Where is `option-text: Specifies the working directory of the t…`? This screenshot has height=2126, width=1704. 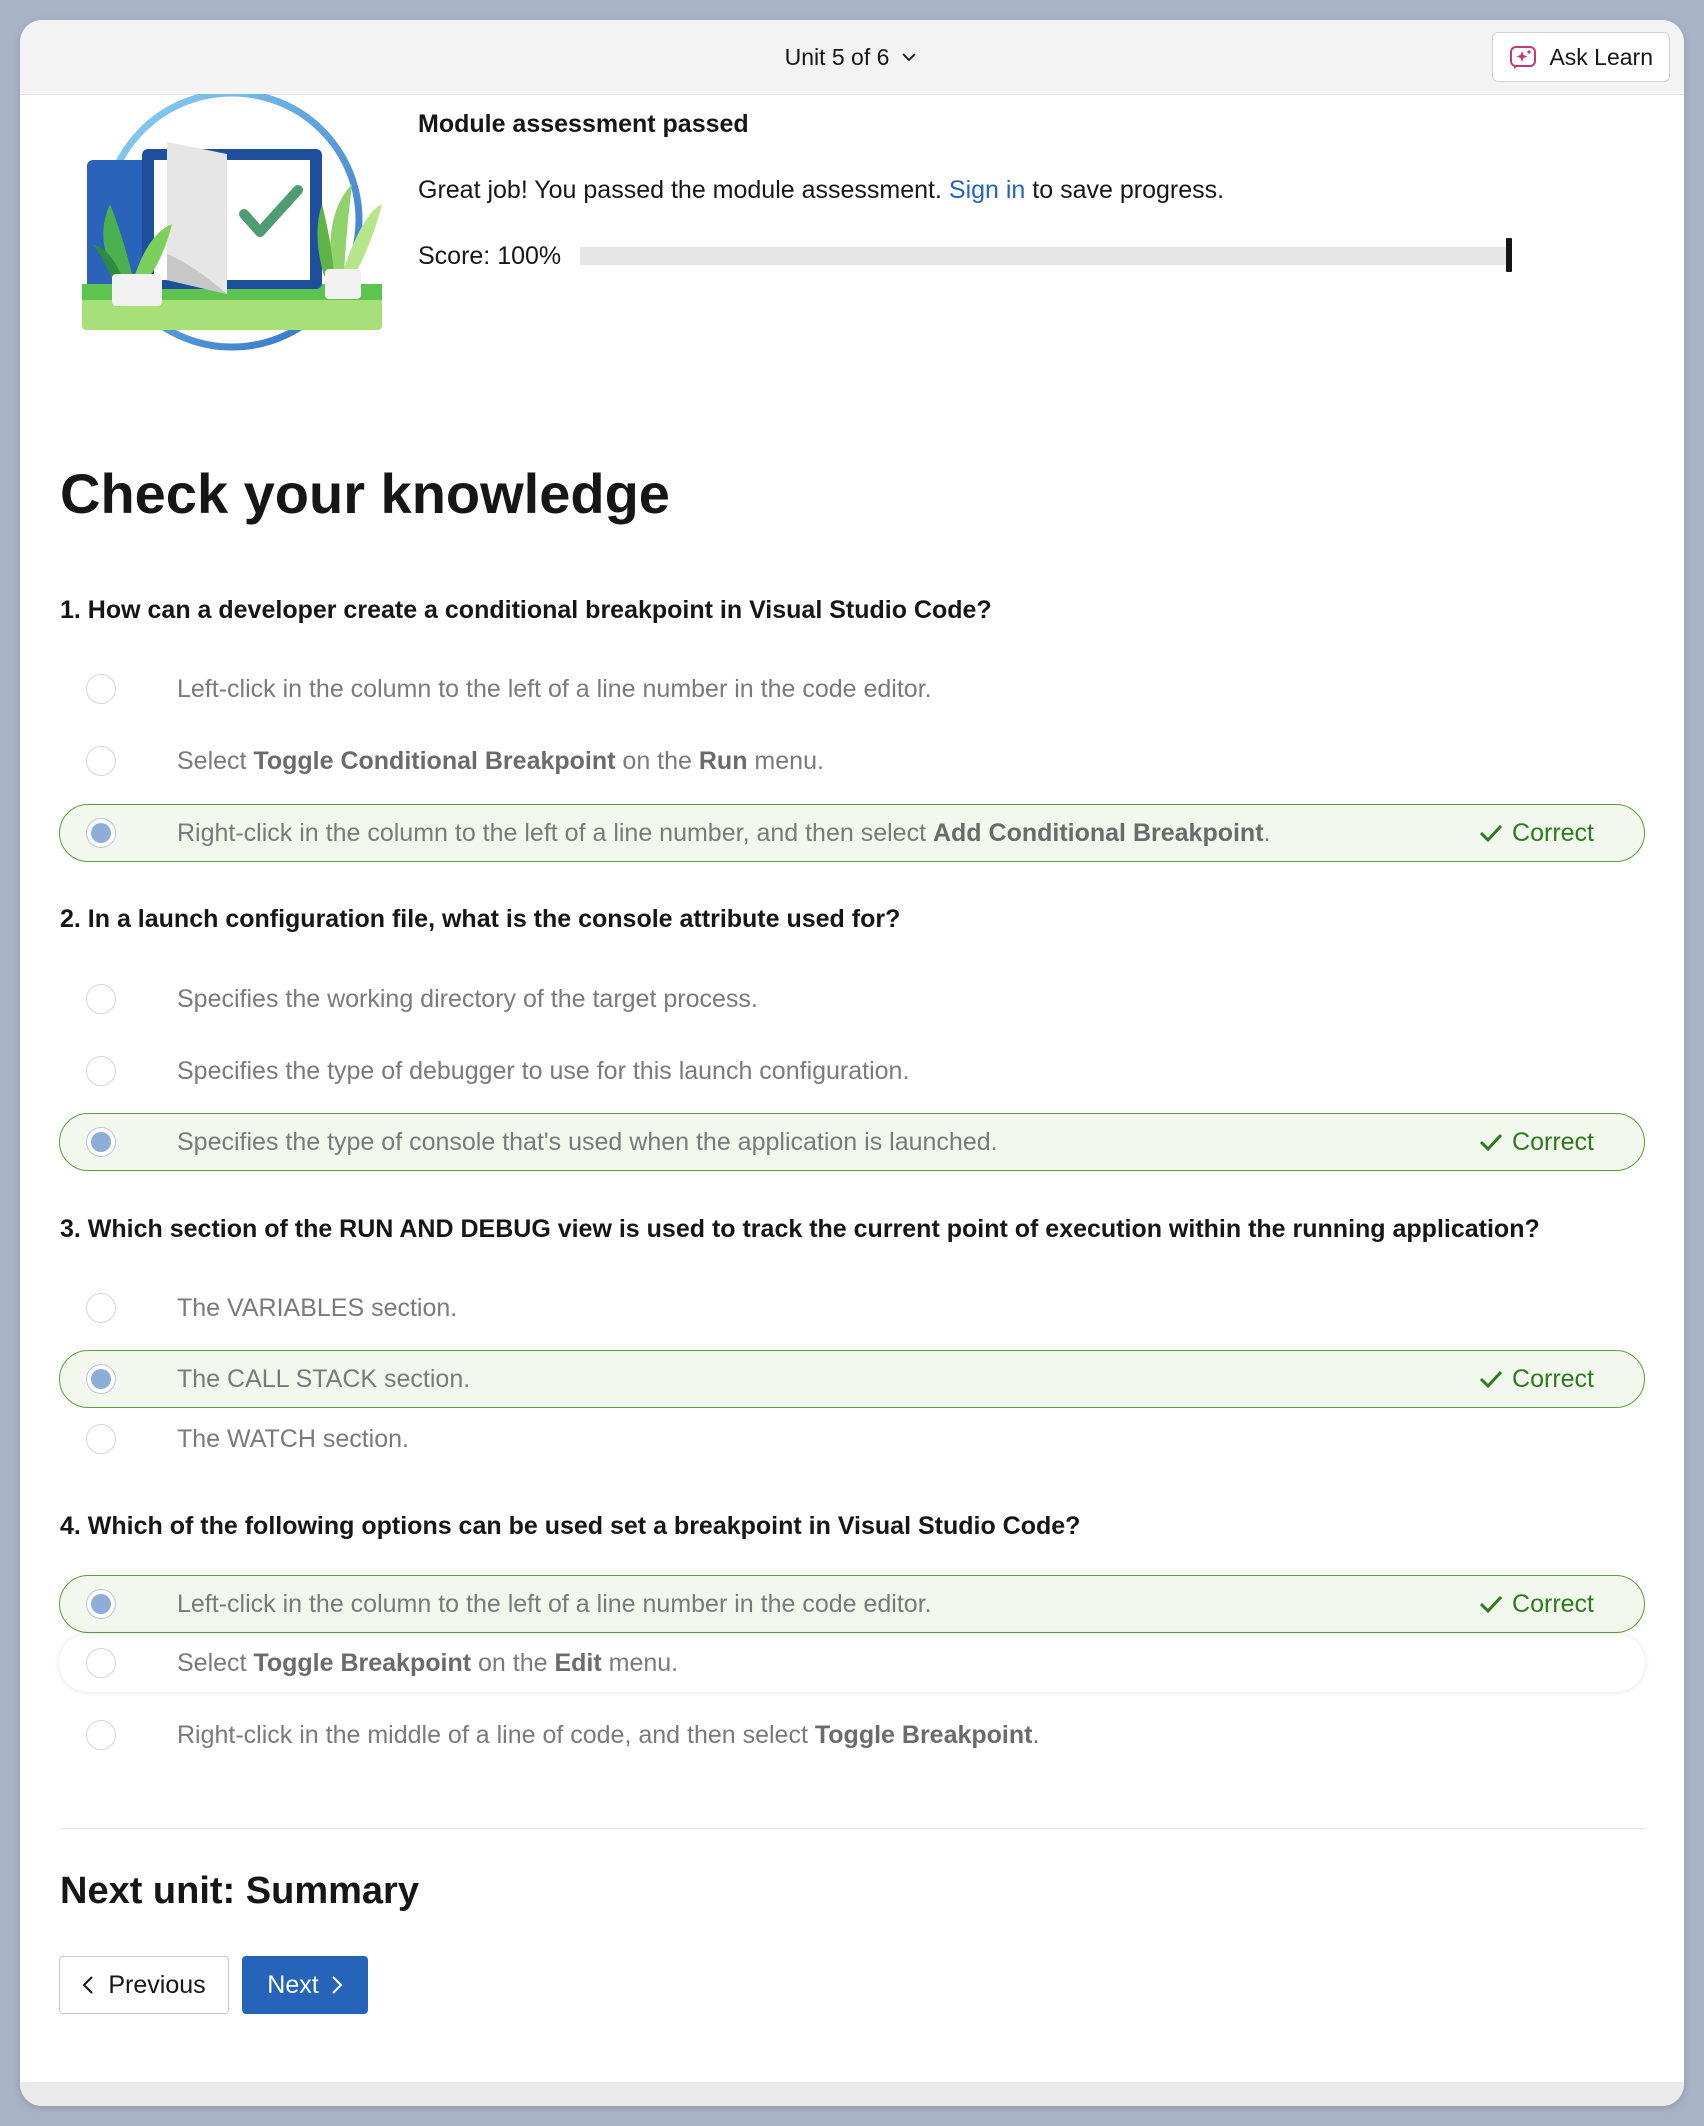
option-text: Specifies the working directory of the t… is located at coordinates (467, 998).